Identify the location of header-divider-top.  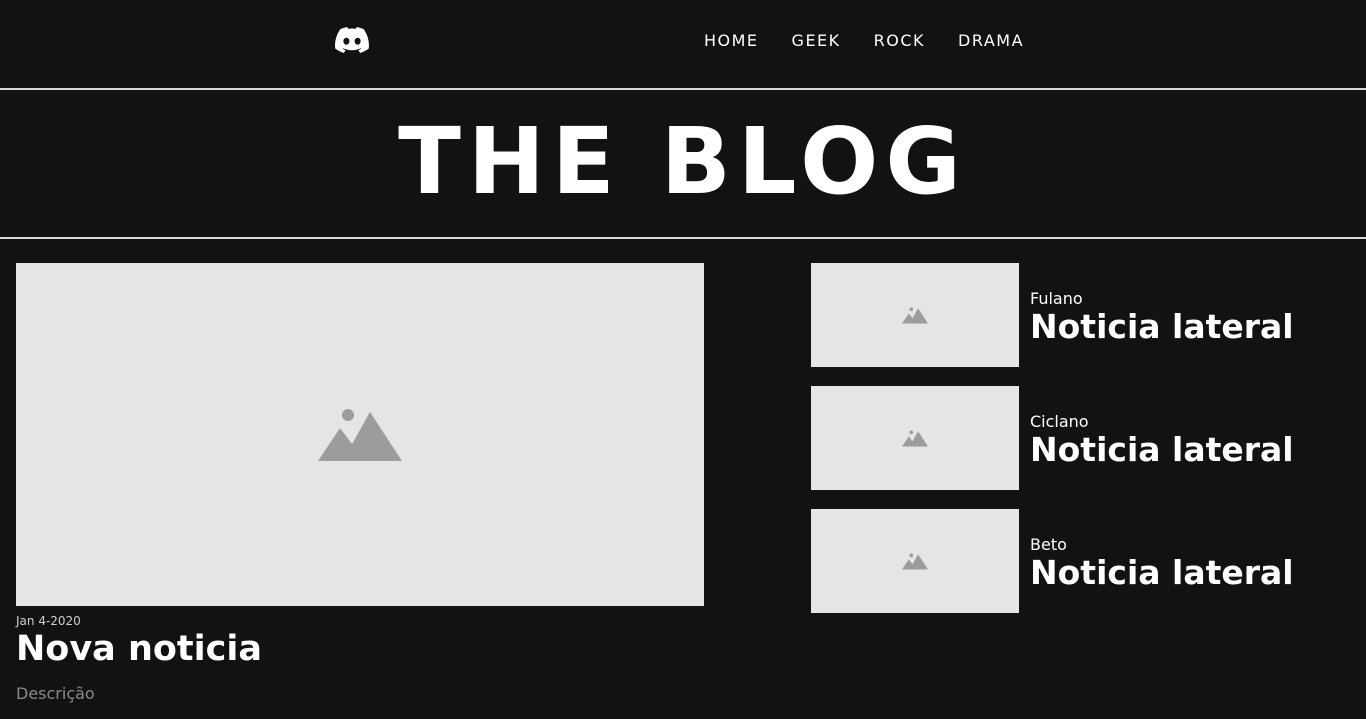
(683, 89).